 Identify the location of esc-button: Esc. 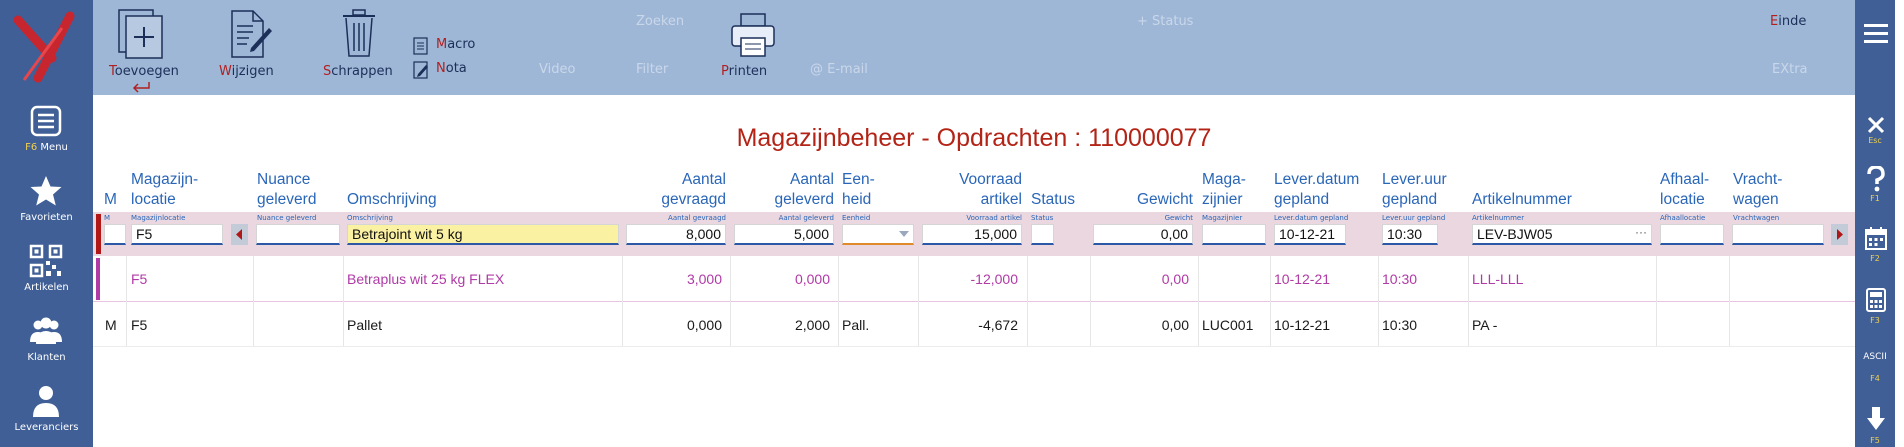
(1875, 131).